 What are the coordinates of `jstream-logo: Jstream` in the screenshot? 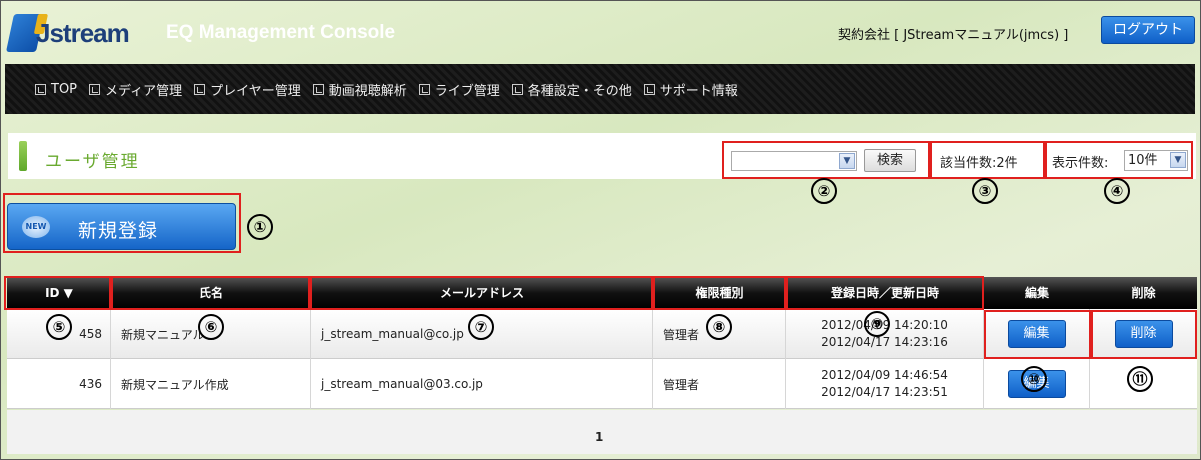 It's located at (76, 32).